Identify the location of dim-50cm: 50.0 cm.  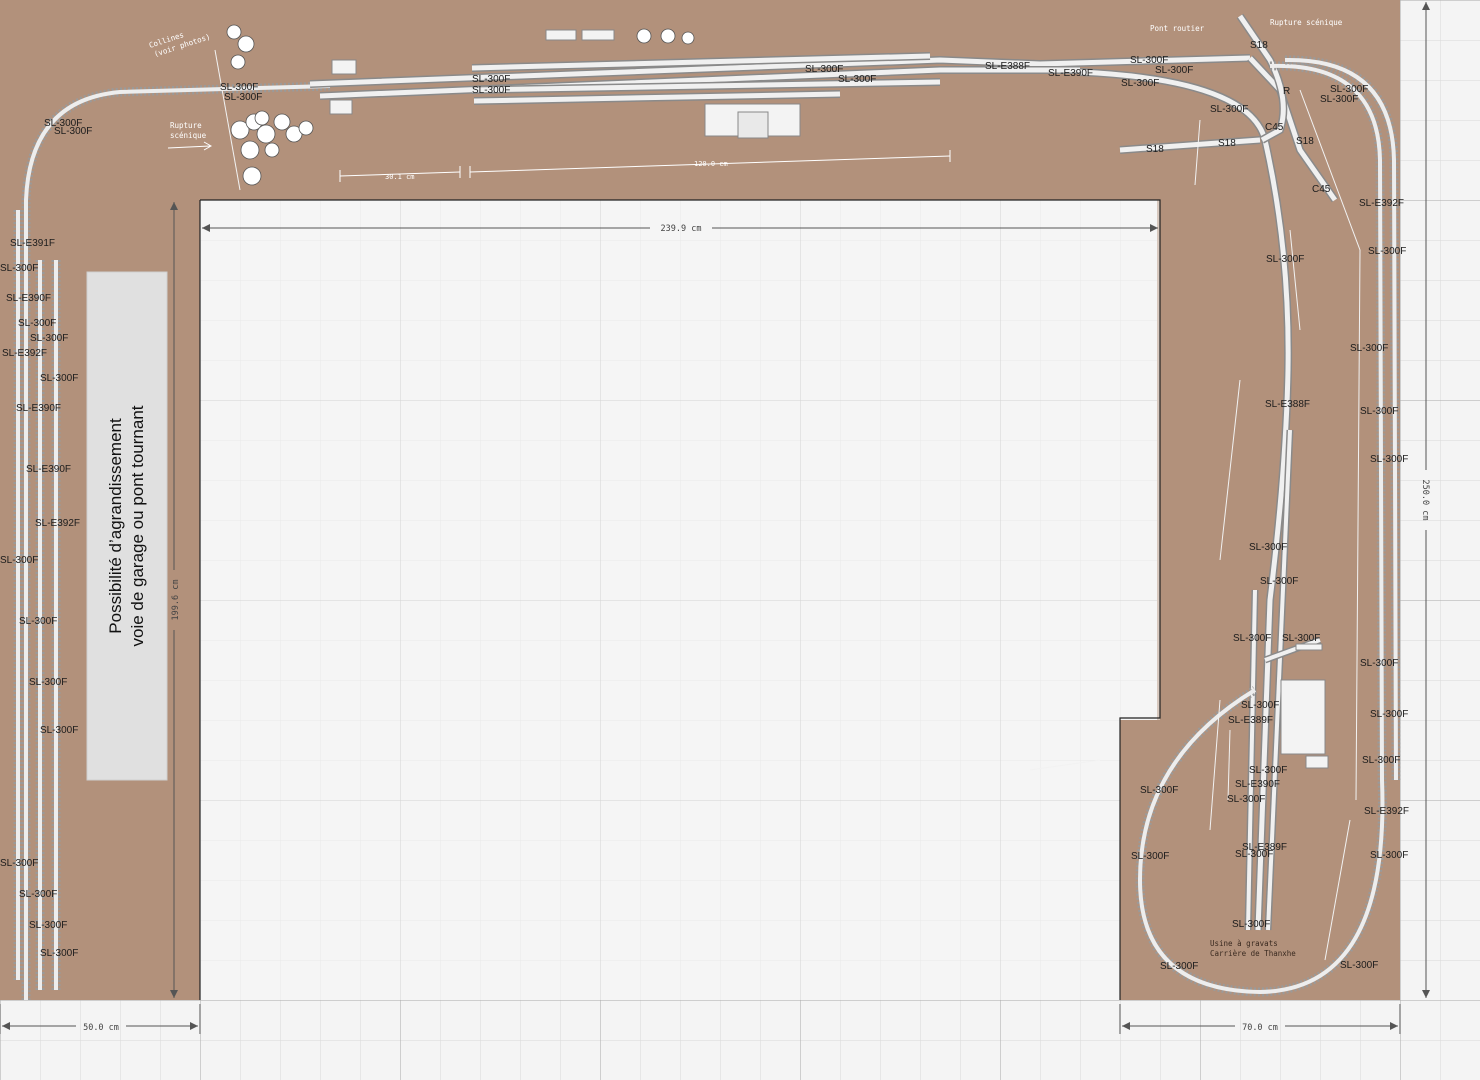
(101, 1028).